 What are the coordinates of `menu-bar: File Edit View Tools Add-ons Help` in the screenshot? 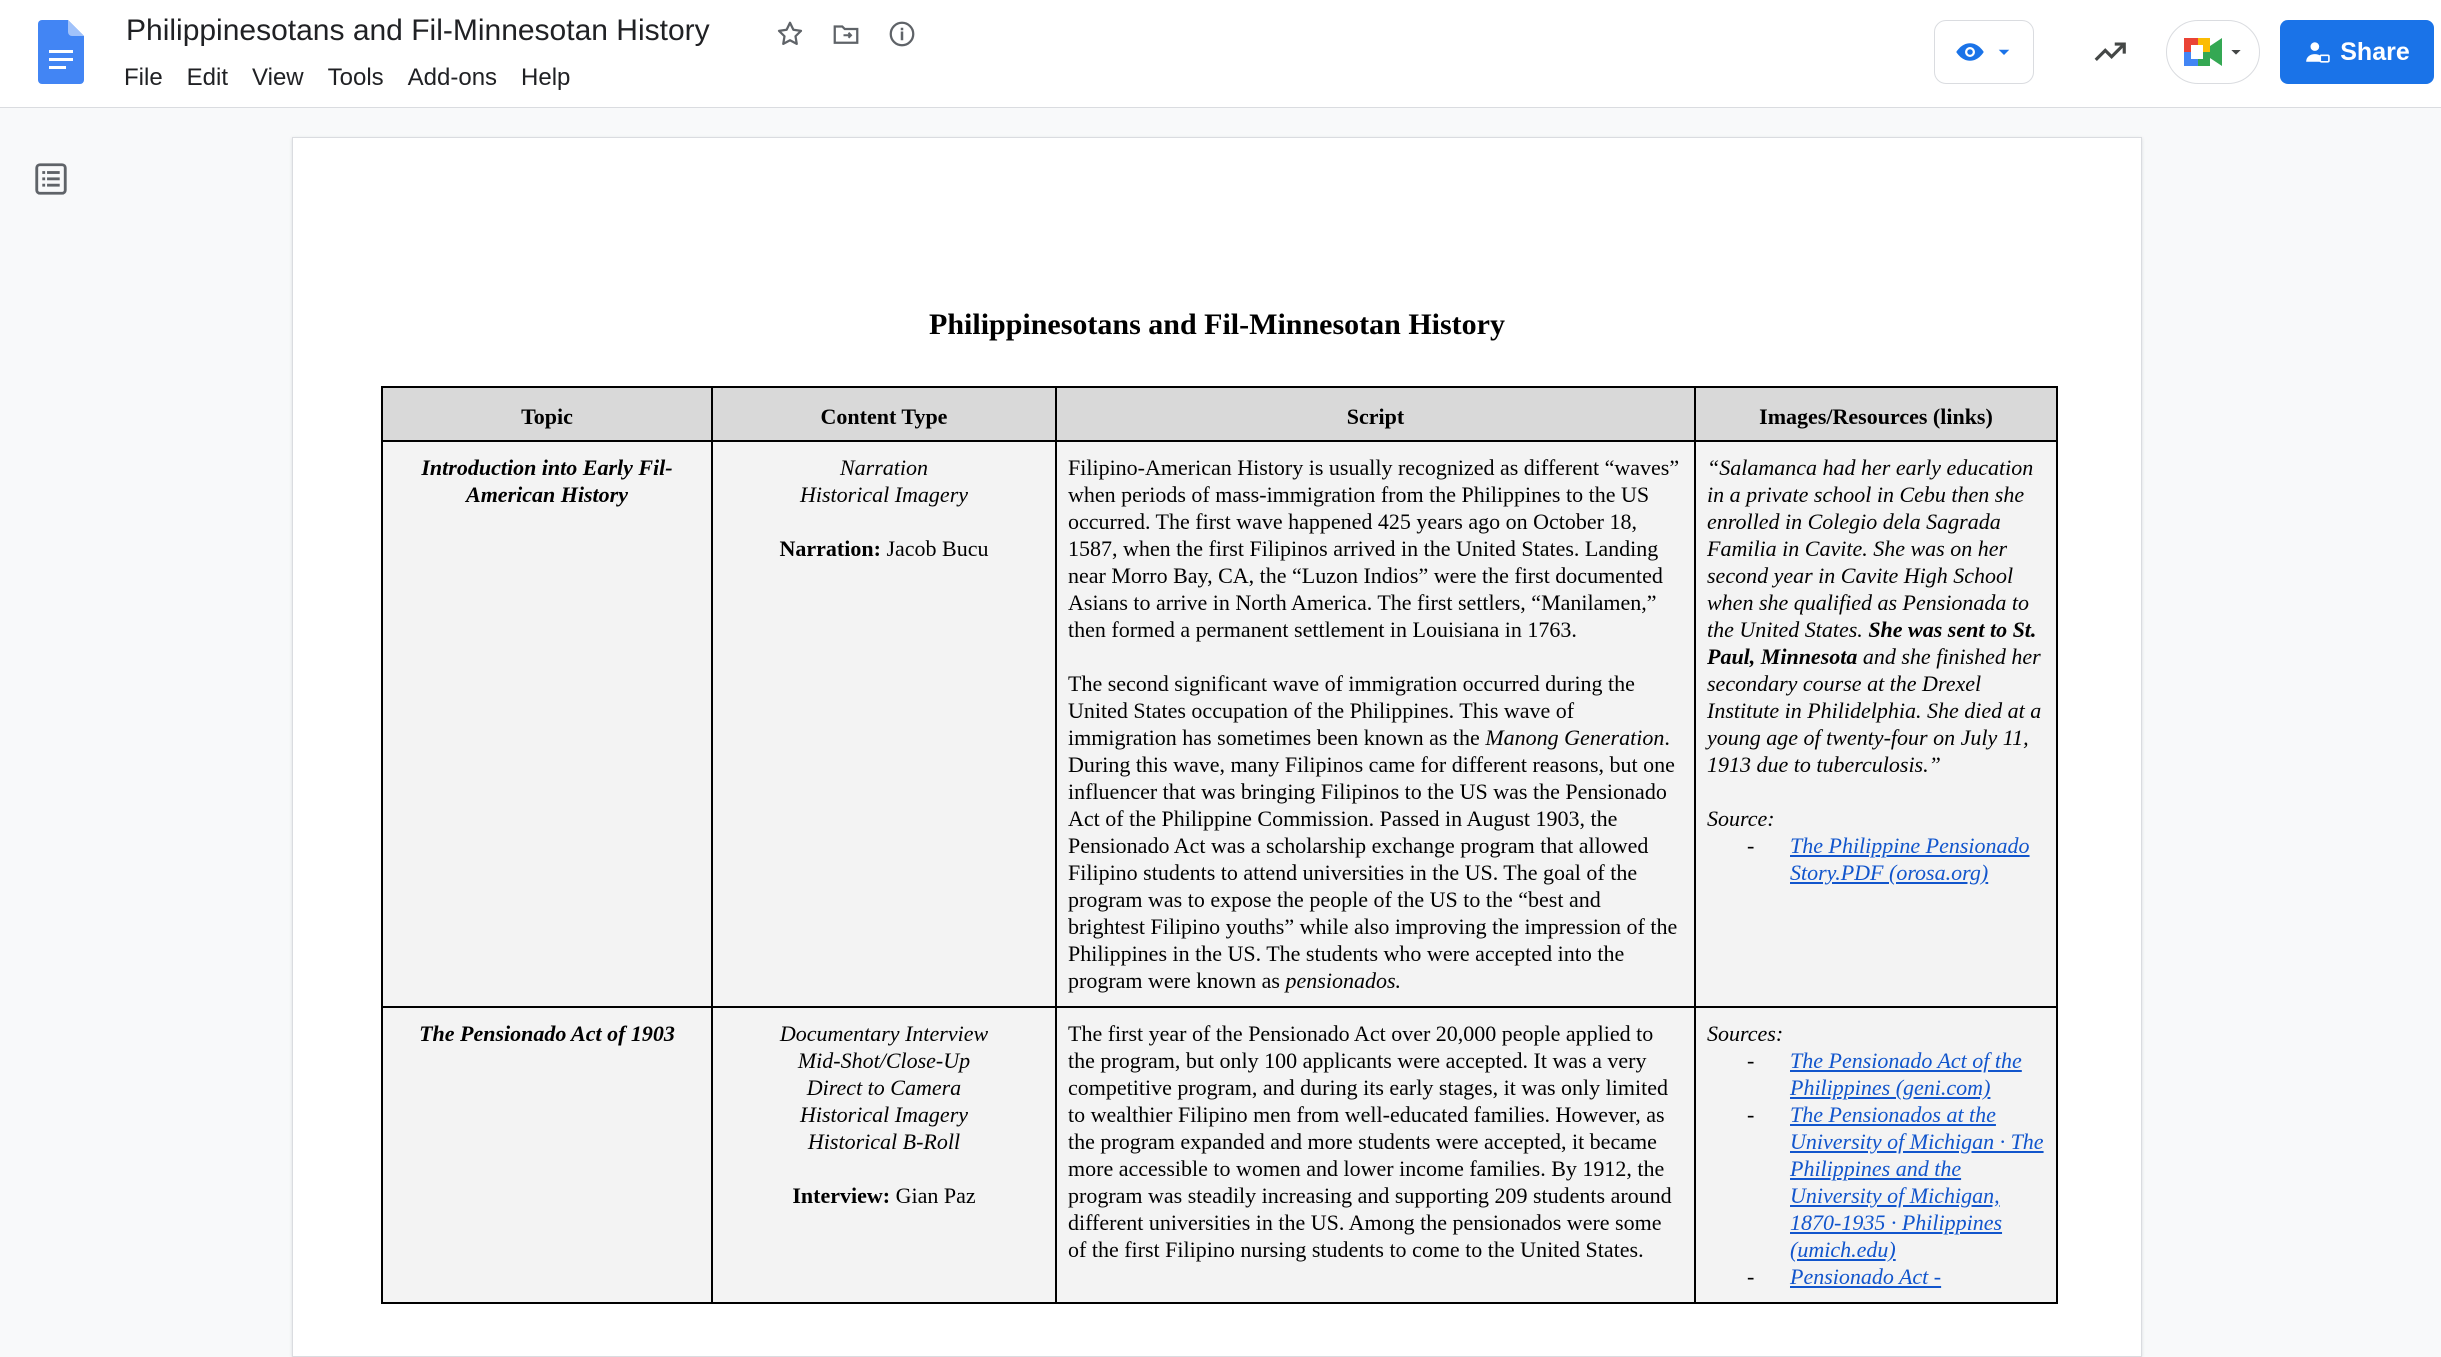 It's located at (347, 78).